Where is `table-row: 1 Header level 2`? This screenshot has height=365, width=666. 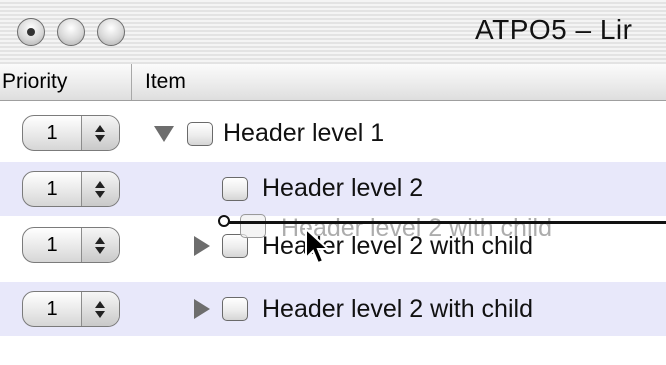 table-row: 1 Header level 2 is located at coordinates (333, 189).